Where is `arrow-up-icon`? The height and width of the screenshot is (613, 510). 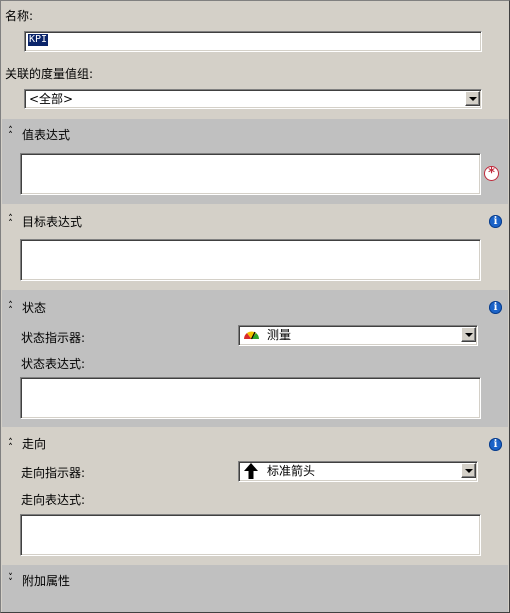
arrow-up-icon is located at coordinates (251, 471).